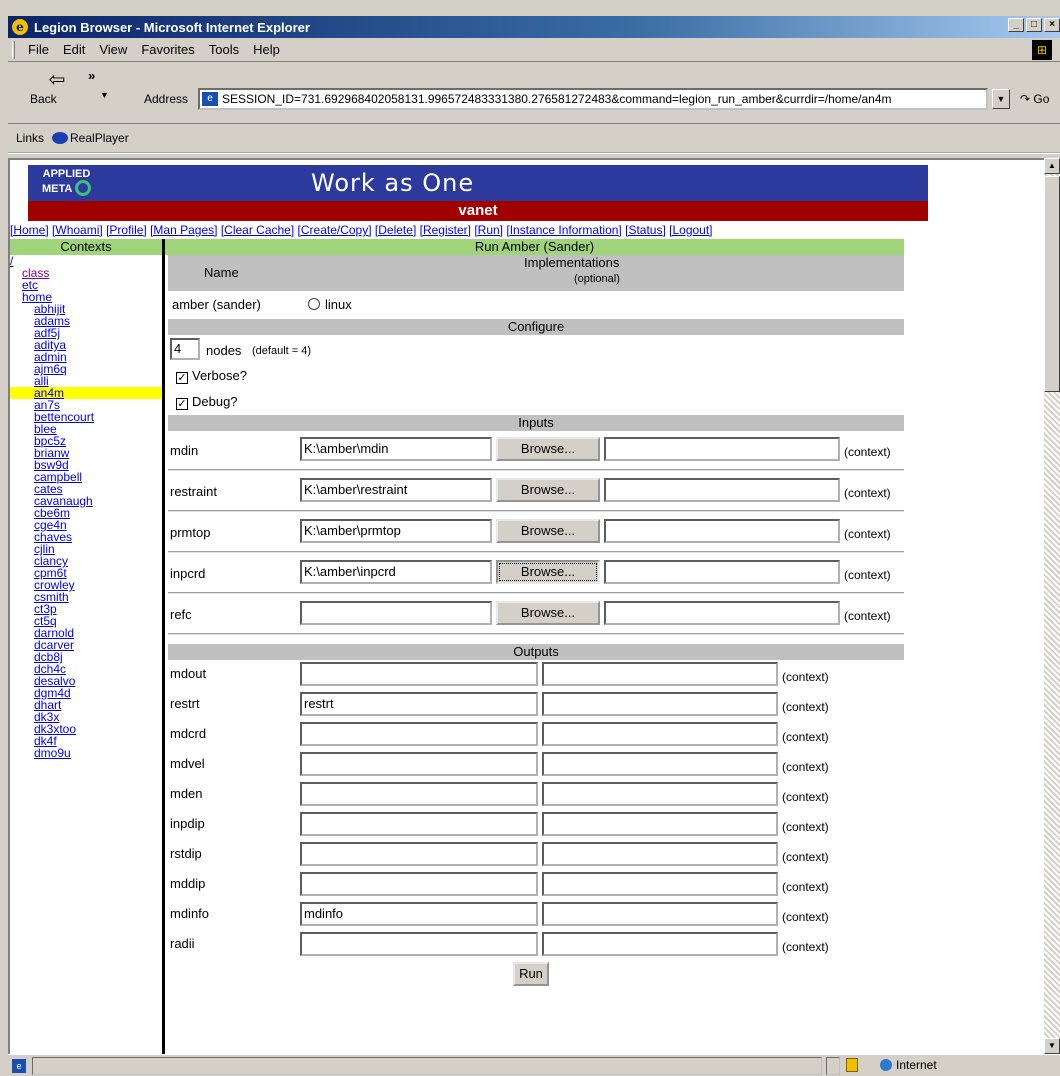  Describe the element at coordinates (396, 531) in the screenshot. I see `input-path-field: K:\amber\prmtop` at that location.